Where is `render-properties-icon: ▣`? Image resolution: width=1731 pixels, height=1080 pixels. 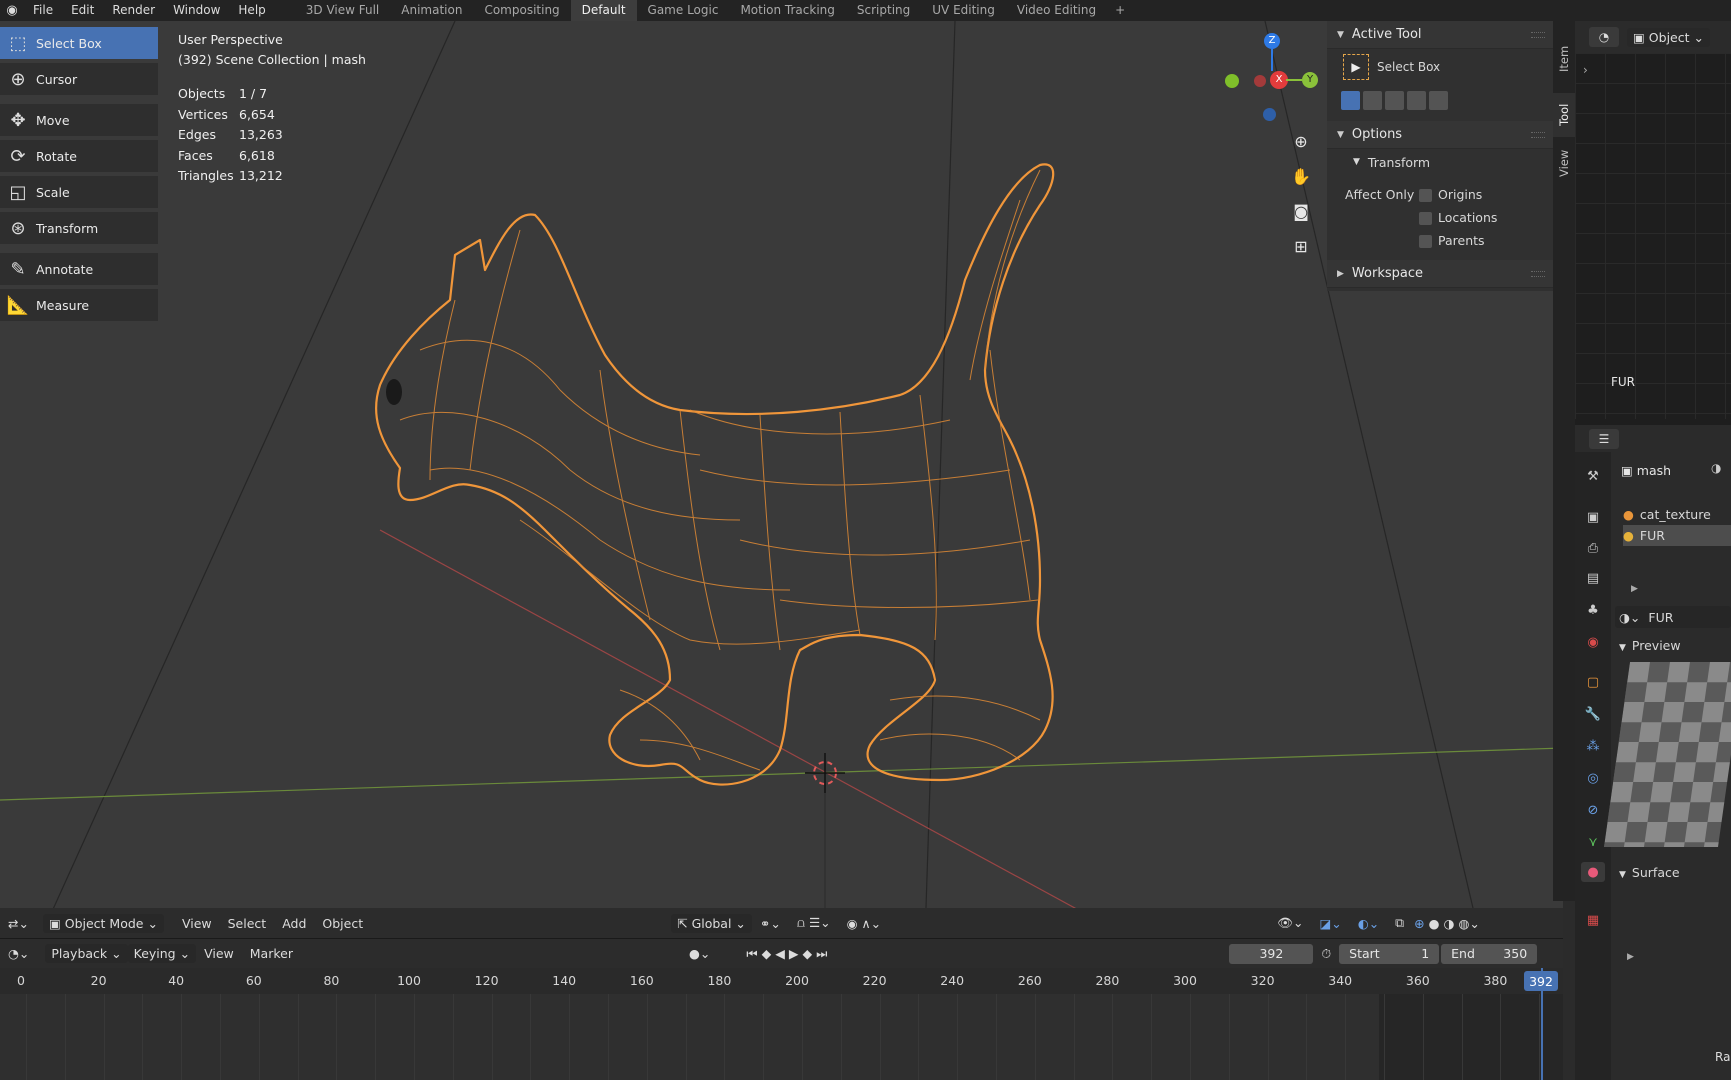
render-properties-icon: ▣ is located at coordinates (1593, 517).